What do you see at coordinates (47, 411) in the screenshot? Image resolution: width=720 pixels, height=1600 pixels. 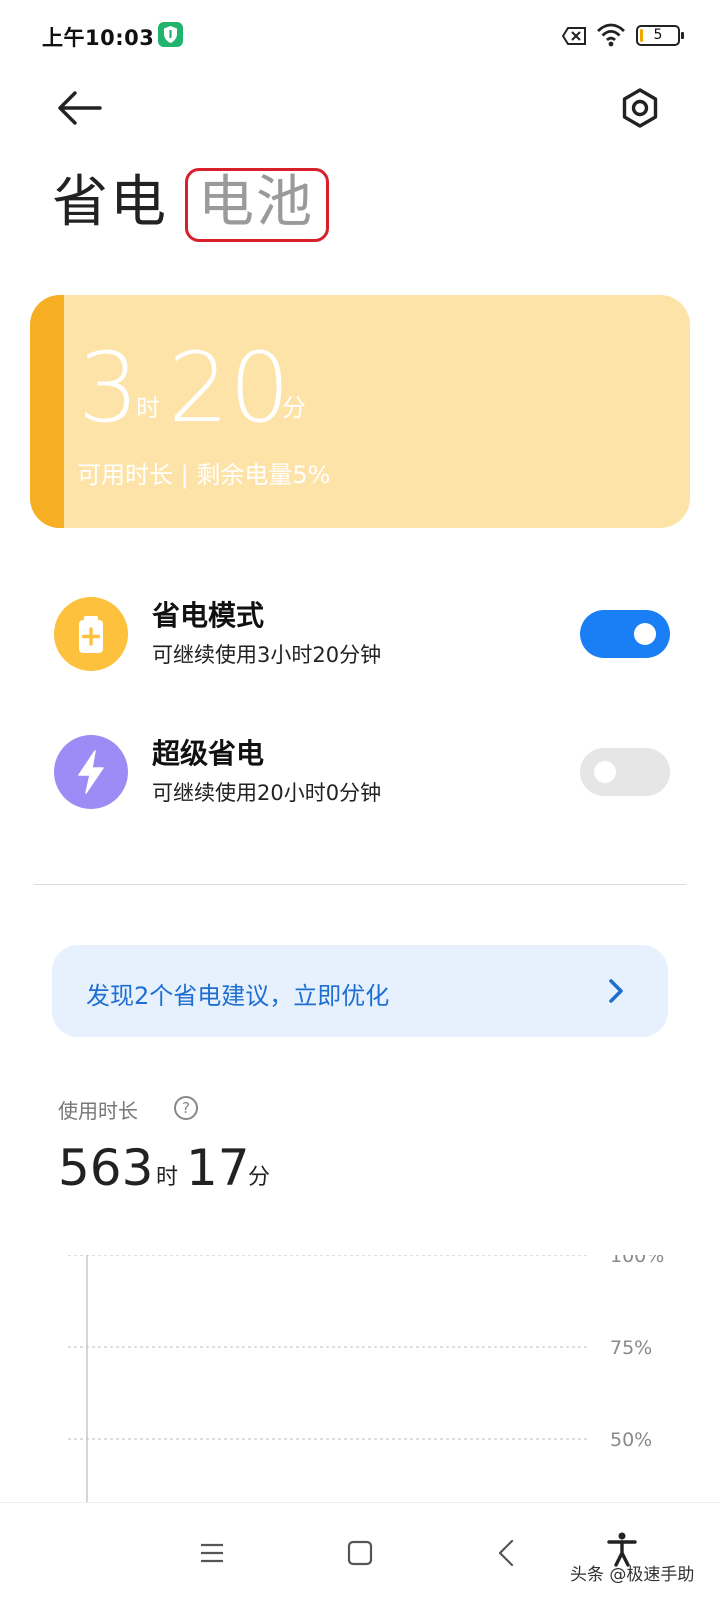 I see `battery-level-strip` at bounding box center [47, 411].